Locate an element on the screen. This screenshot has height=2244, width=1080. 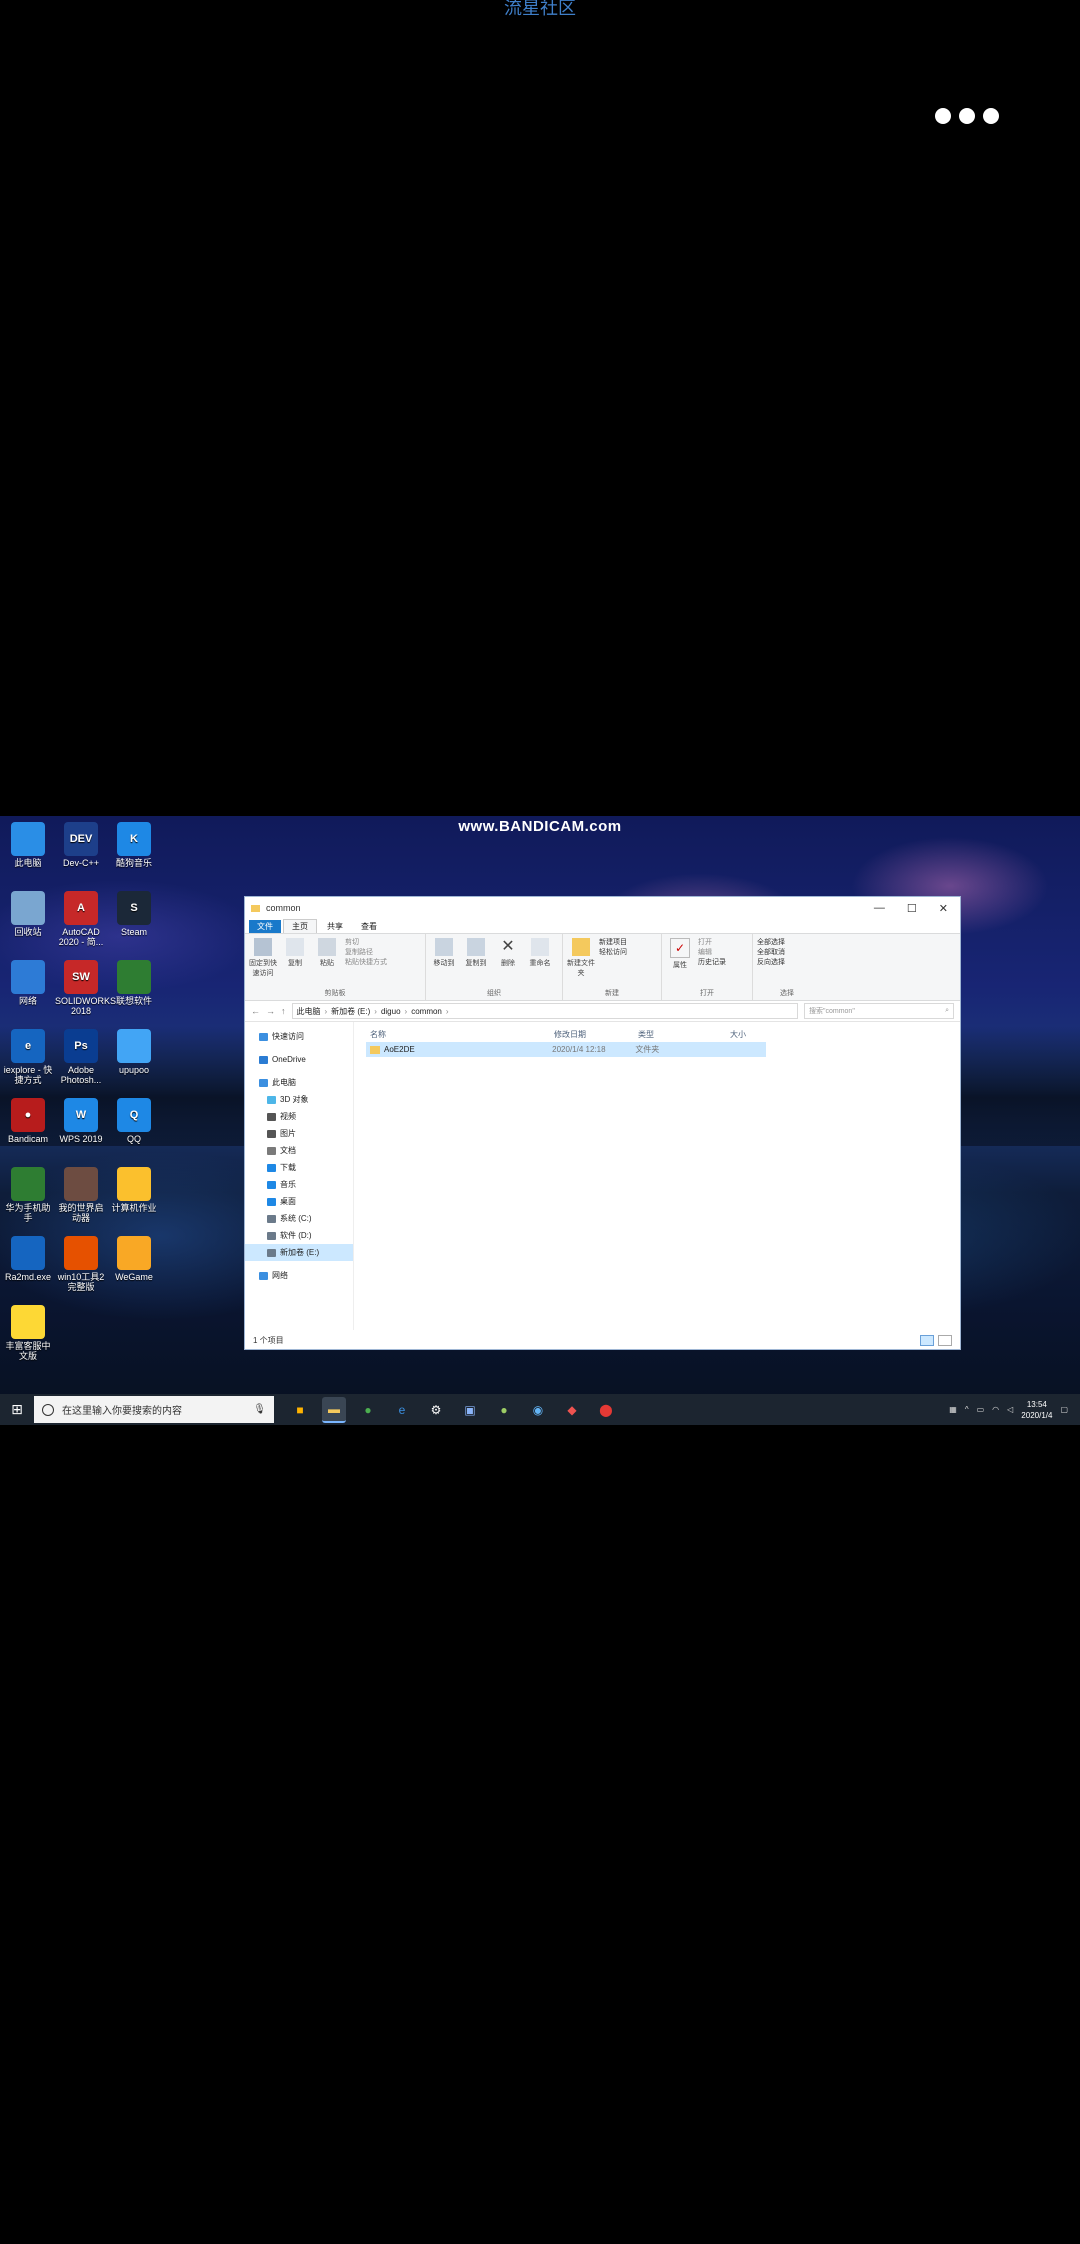
breadcrumb-item: 此电脑 is located at coordinates (309, 1011).